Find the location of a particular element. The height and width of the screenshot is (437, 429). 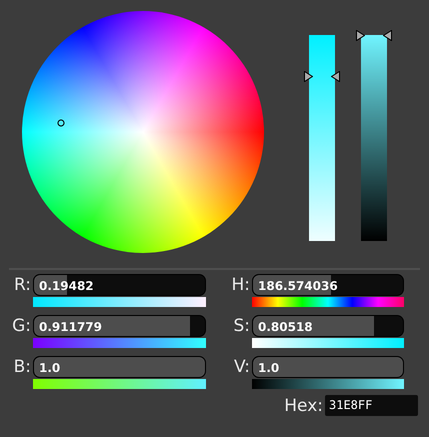

hex-field: 31E8FF is located at coordinates (371, 405).